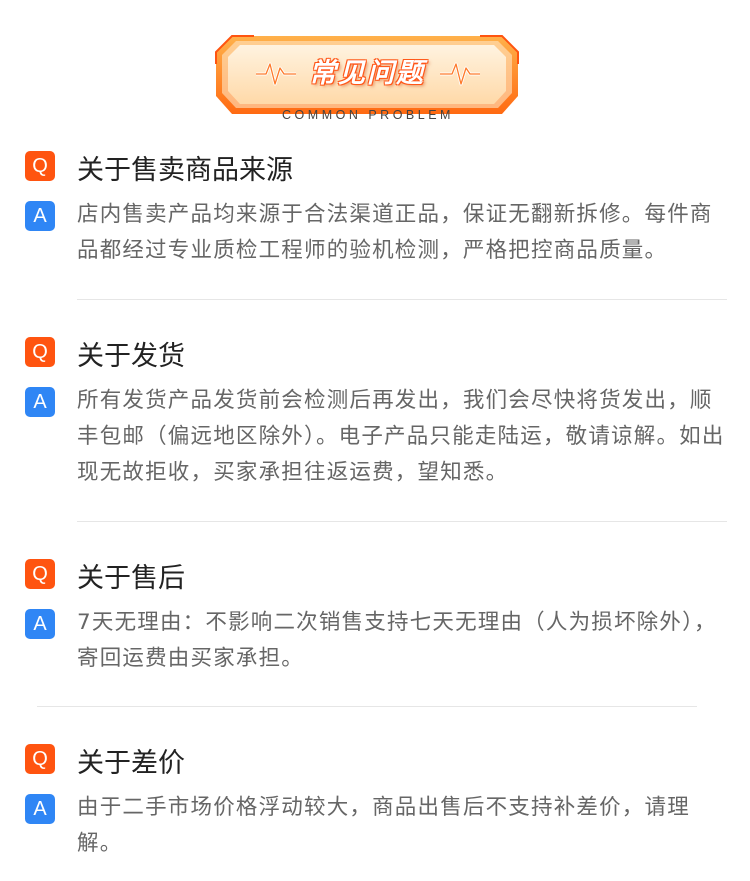  I want to click on question-text: 关于售卖商品来源, so click(185, 170).